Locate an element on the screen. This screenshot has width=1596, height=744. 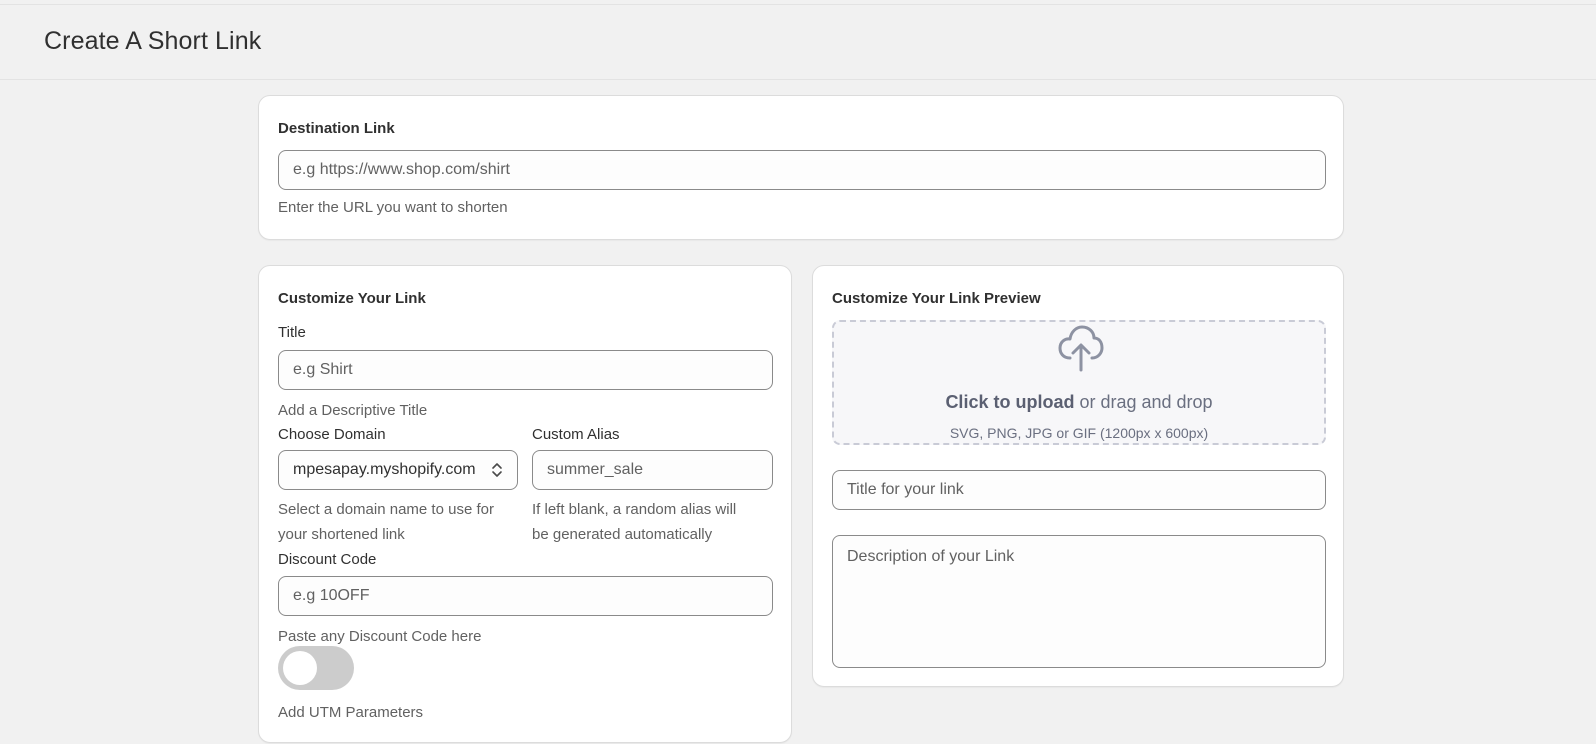
domain-select: mpesapay.myshopify.com is located at coordinates (398, 470).